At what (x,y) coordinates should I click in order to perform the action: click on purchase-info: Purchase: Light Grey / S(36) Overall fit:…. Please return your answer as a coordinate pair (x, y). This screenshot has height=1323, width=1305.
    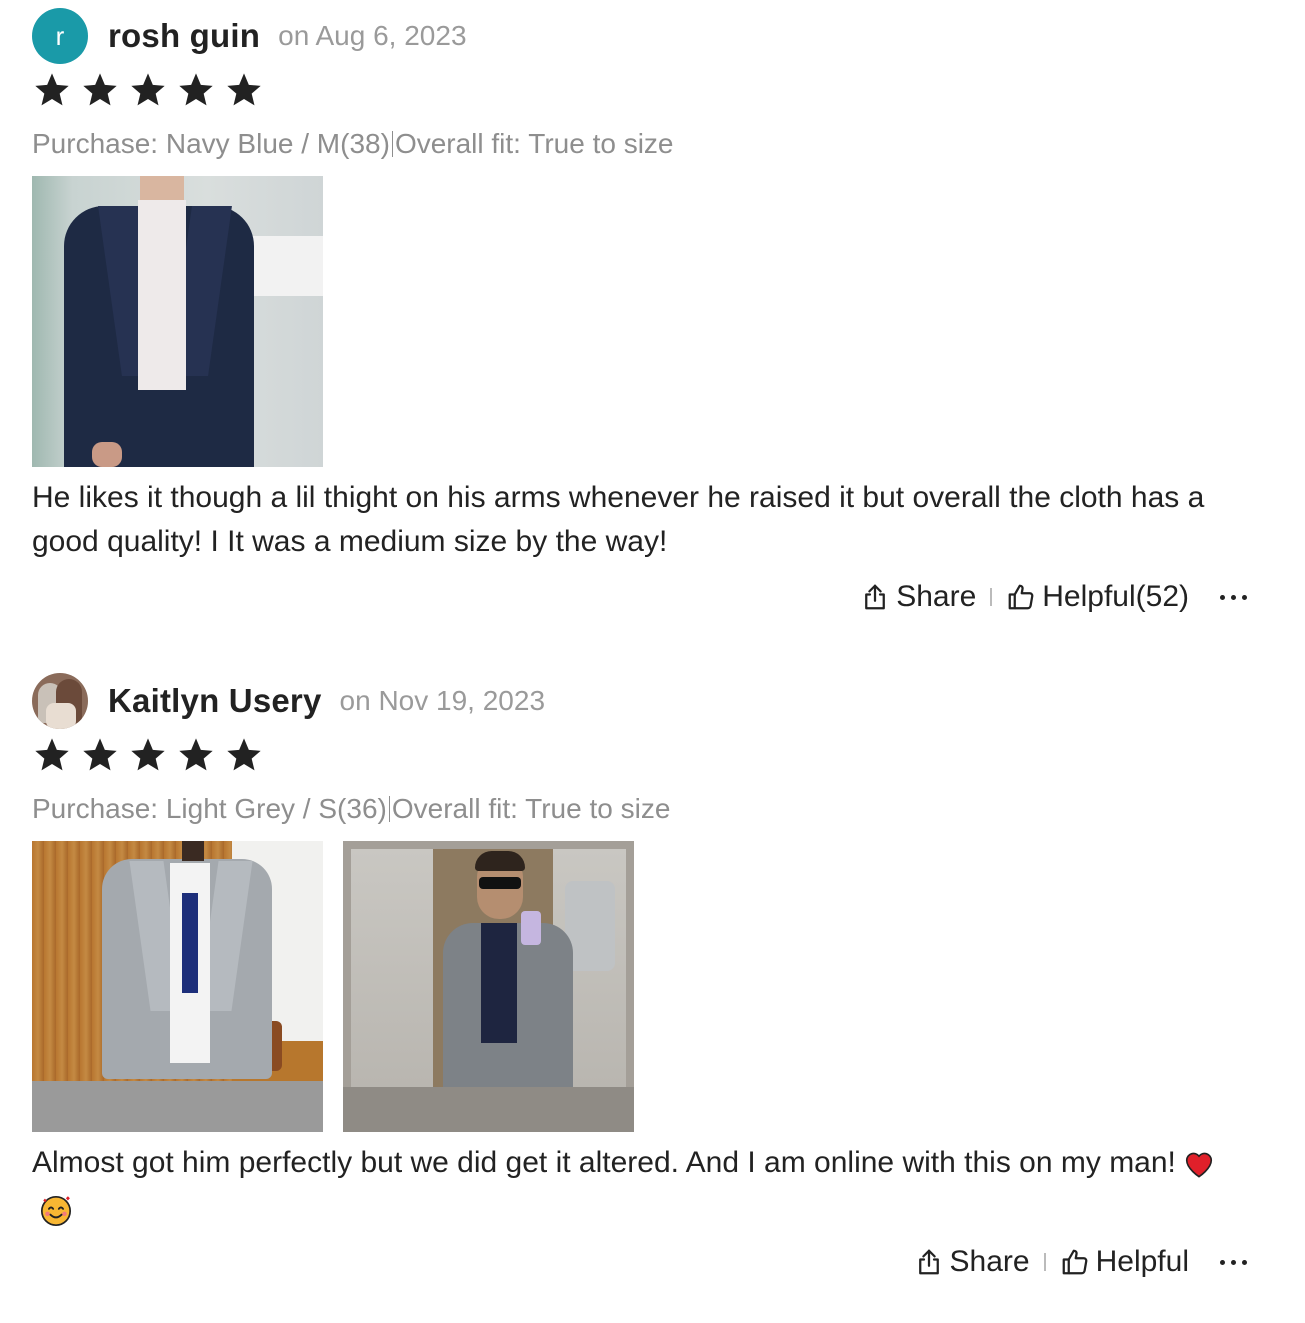
    Looking at the image, I should click on (351, 809).